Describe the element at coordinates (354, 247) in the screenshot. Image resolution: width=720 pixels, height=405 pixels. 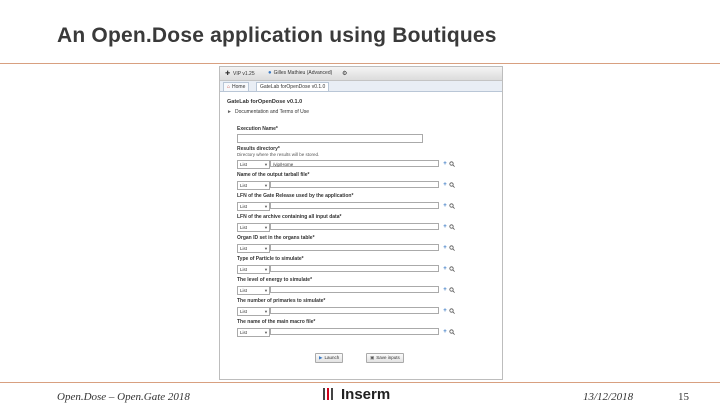
I see `field-input-organ-id` at that location.